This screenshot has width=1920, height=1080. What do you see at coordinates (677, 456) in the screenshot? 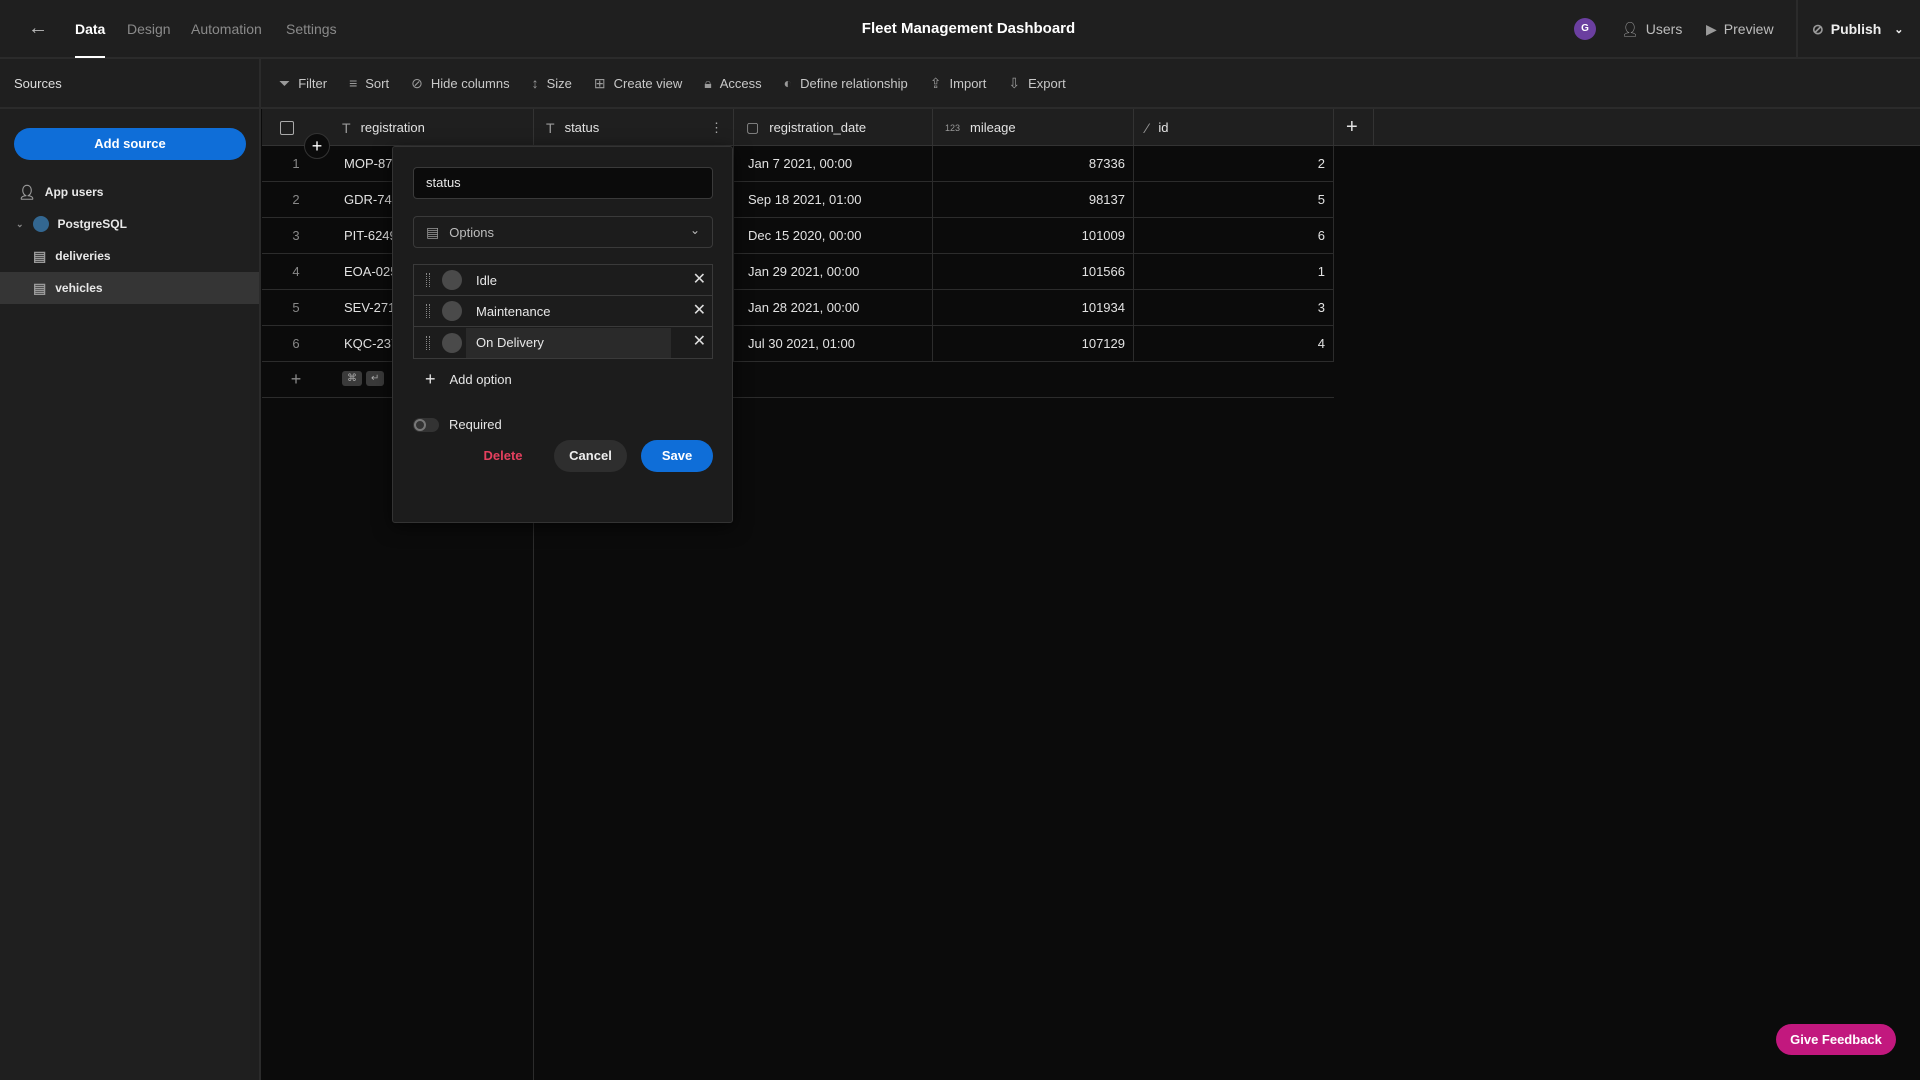
I see `save-button: Save` at bounding box center [677, 456].